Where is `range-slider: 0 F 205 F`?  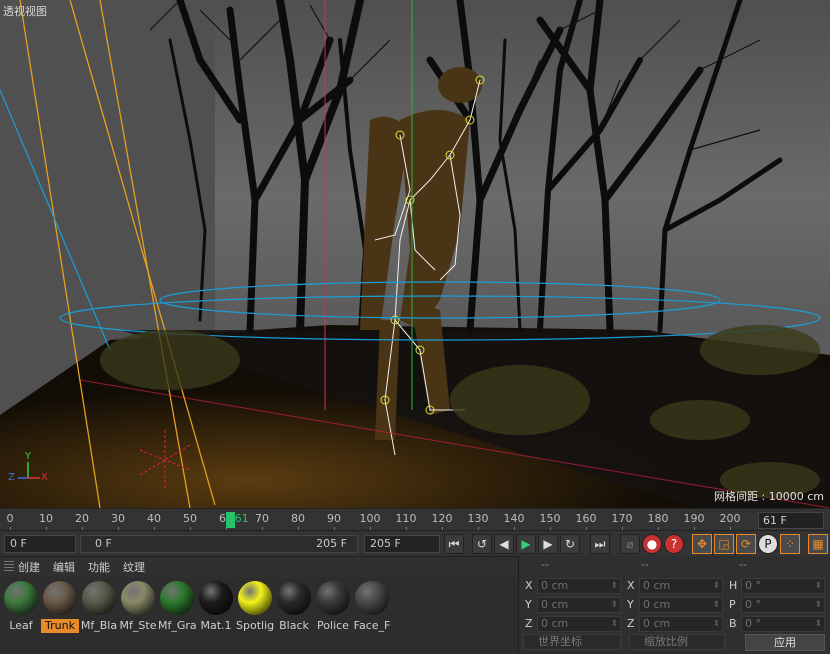 range-slider: 0 F 205 F is located at coordinates (219, 544).